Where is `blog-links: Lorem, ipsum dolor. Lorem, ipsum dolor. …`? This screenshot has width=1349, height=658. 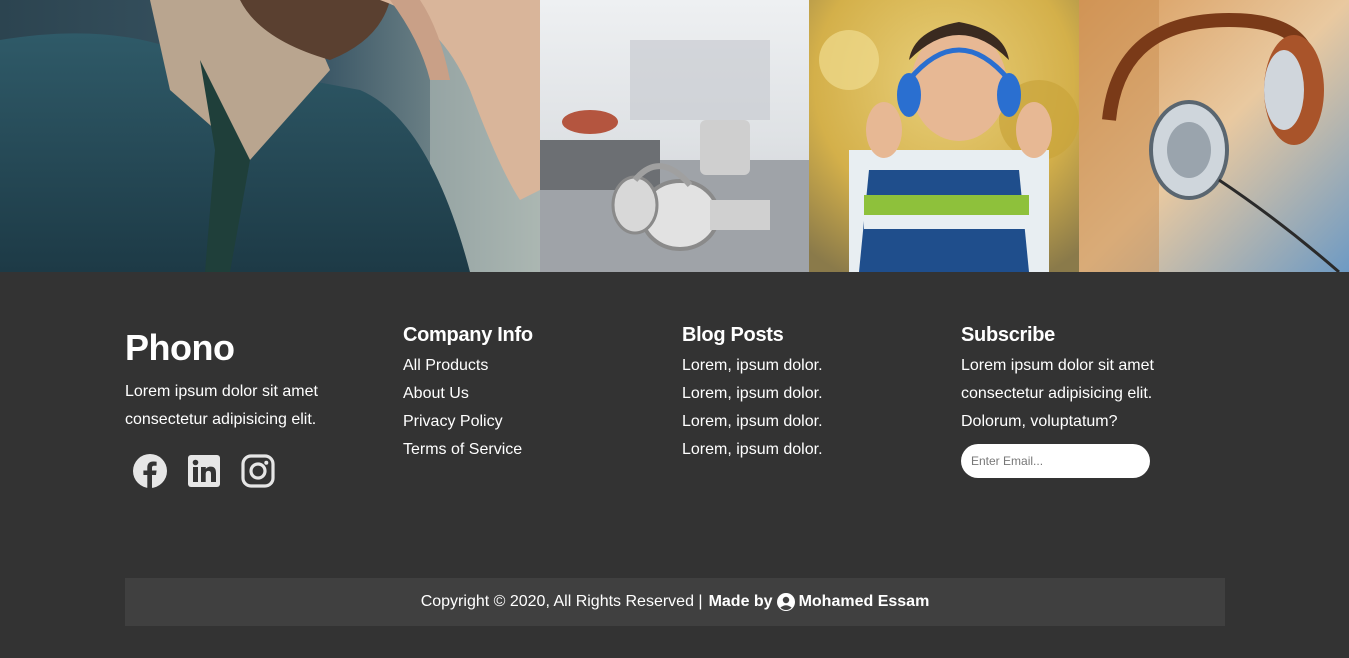
blog-links: Lorem, ipsum dolor. Lorem, ipsum dolor. … is located at coordinates (807, 408).